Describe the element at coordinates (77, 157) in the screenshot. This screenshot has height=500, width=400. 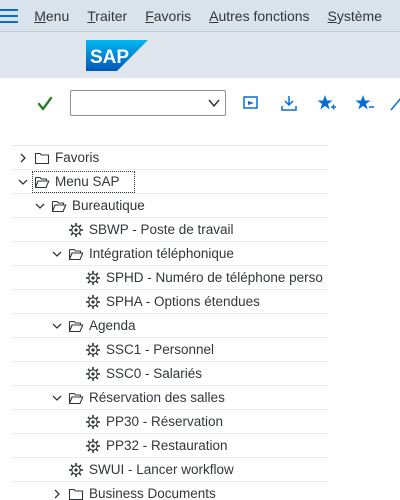
I see `tree-node-label: Favoris` at that location.